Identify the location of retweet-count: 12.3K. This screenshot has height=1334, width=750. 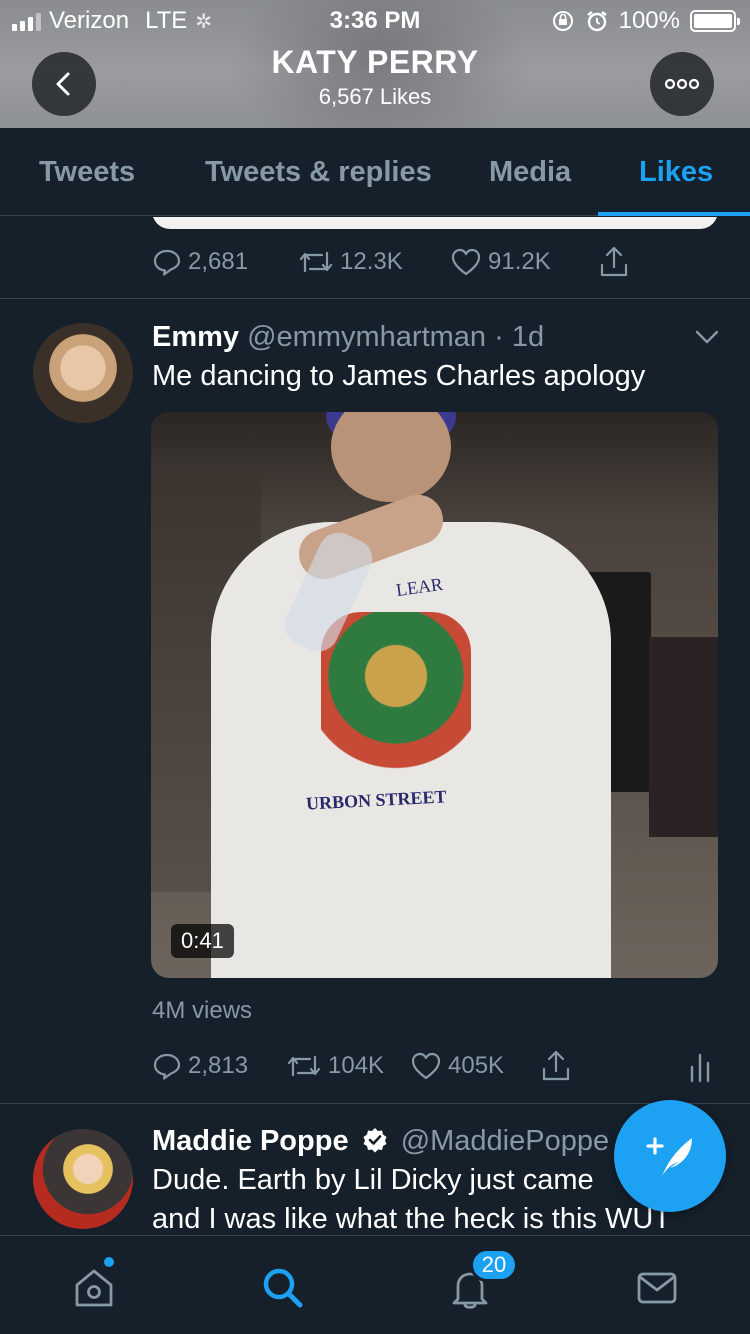
(371, 261).